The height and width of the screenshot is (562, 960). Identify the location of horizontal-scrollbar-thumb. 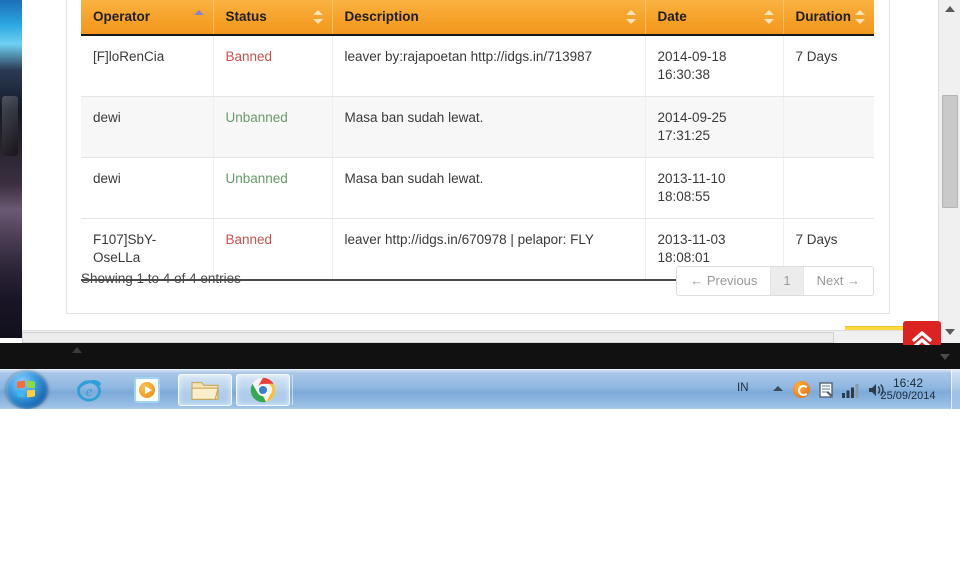
(428, 337).